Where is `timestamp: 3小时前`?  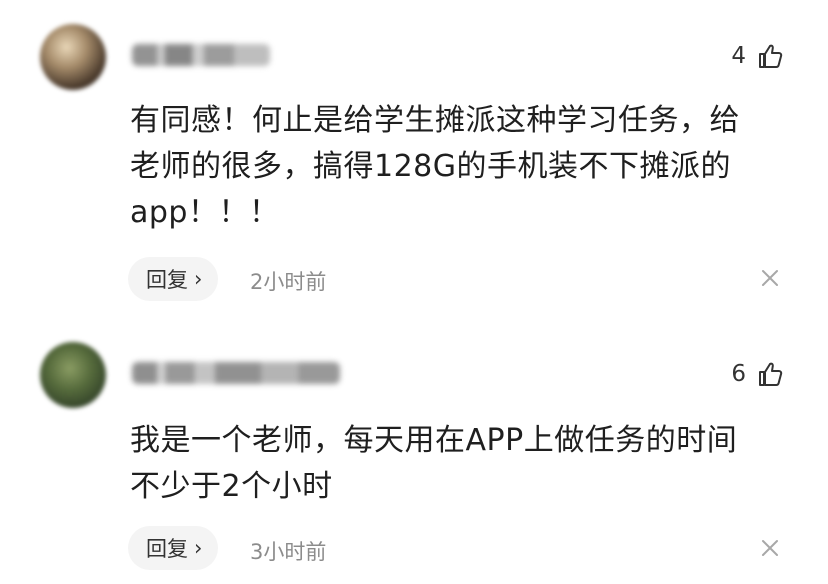
timestamp: 3小时前 is located at coordinates (288, 552).